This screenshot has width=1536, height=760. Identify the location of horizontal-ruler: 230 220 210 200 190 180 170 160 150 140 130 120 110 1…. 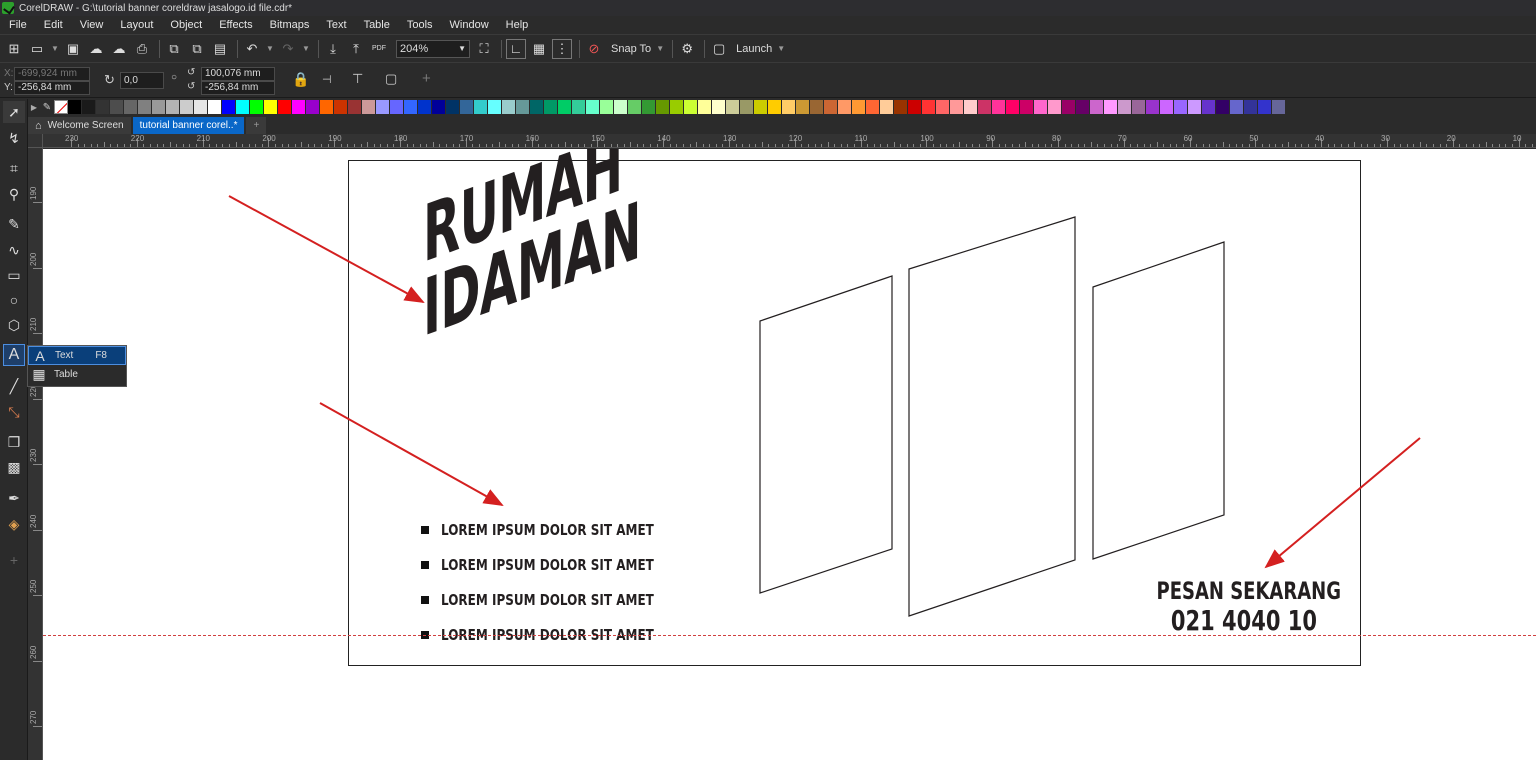
(789, 141).